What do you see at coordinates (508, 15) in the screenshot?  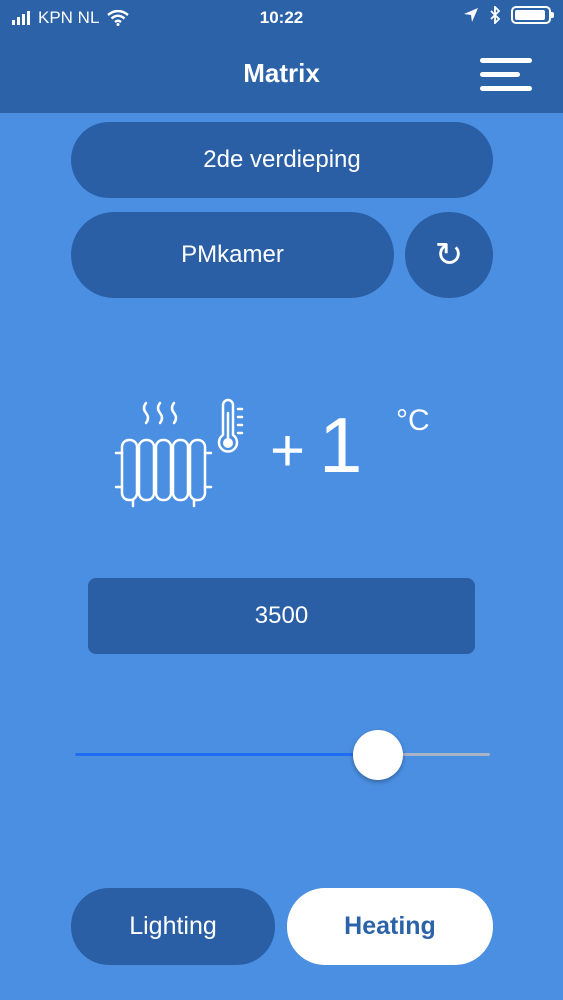 I see `status-right` at bounding box center [508, 15].